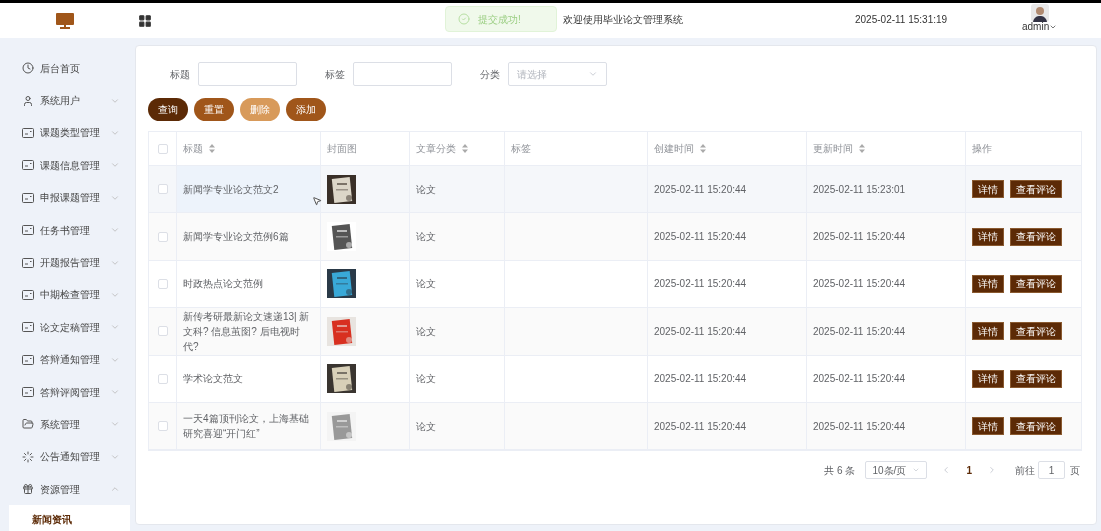 This screenshot has width=1101, height=531. I want to click on sidebar-item: 公告通知管理, so click(65, 457).